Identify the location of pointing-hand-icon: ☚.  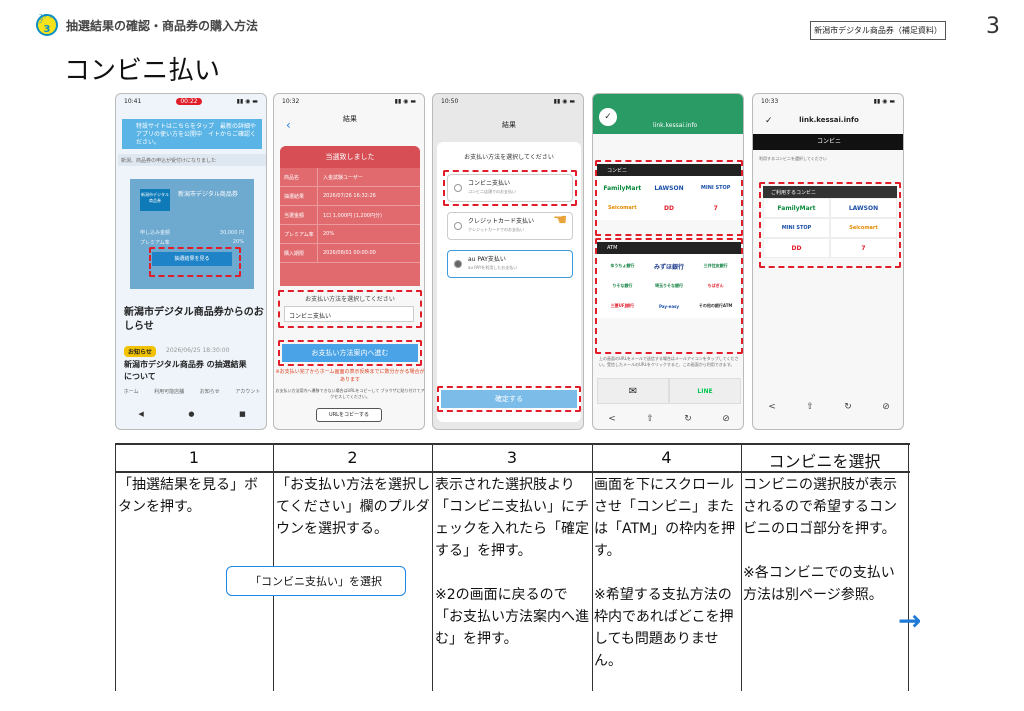
(560, 219).